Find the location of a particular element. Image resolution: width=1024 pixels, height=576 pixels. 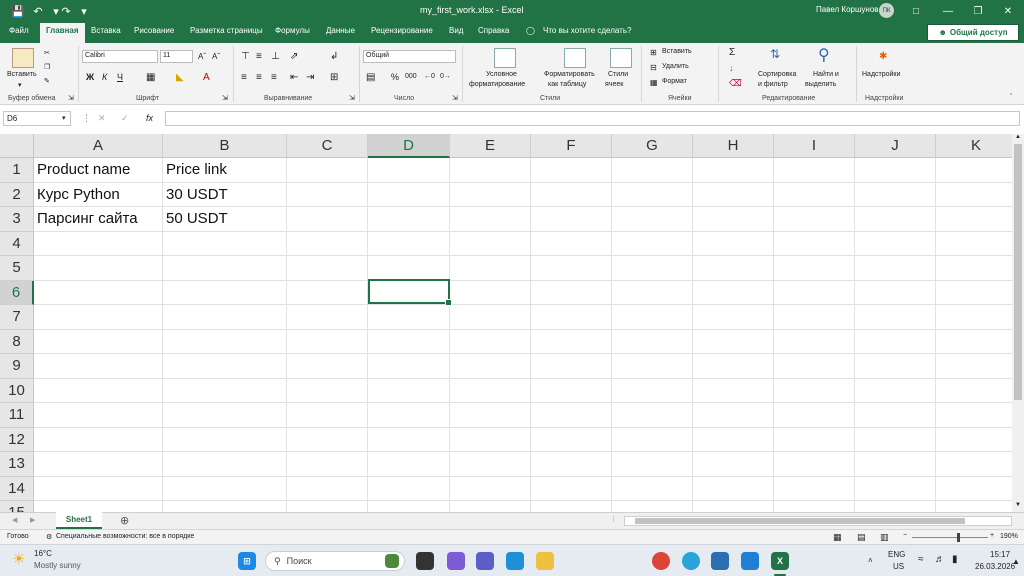

row-header: 8 is located at coordinates (17, 341).